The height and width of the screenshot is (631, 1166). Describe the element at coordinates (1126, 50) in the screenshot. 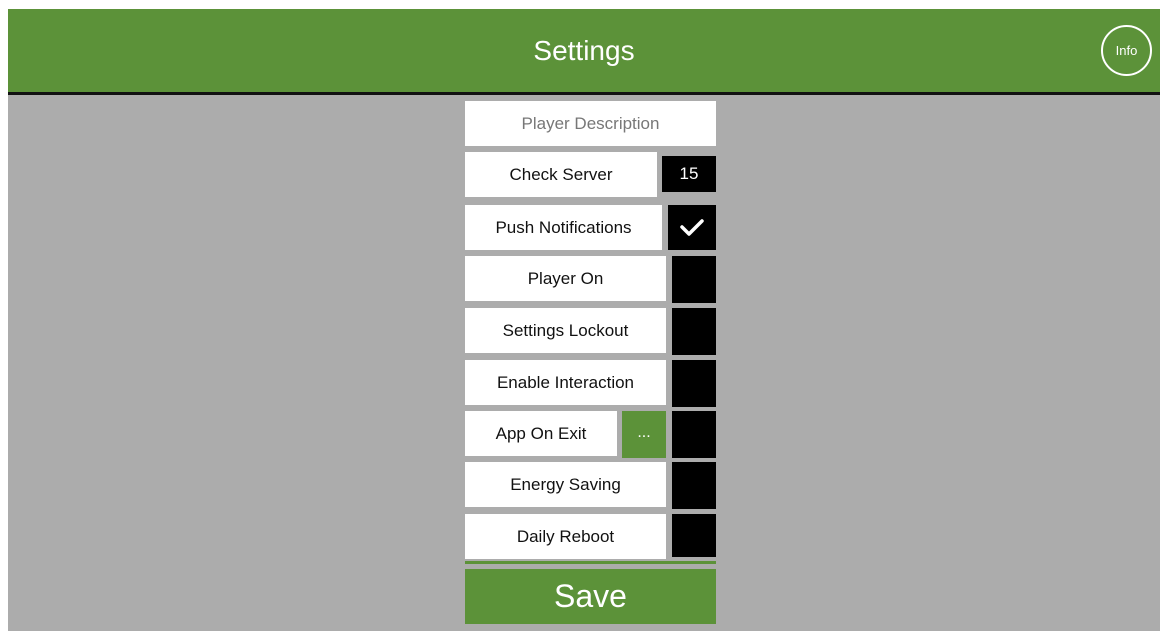

I see `info-button: Info` at that location.